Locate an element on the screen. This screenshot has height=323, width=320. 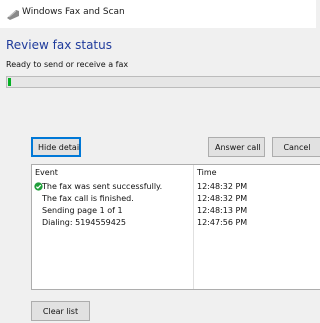
progress-bar is located at coordinates (163, 82).